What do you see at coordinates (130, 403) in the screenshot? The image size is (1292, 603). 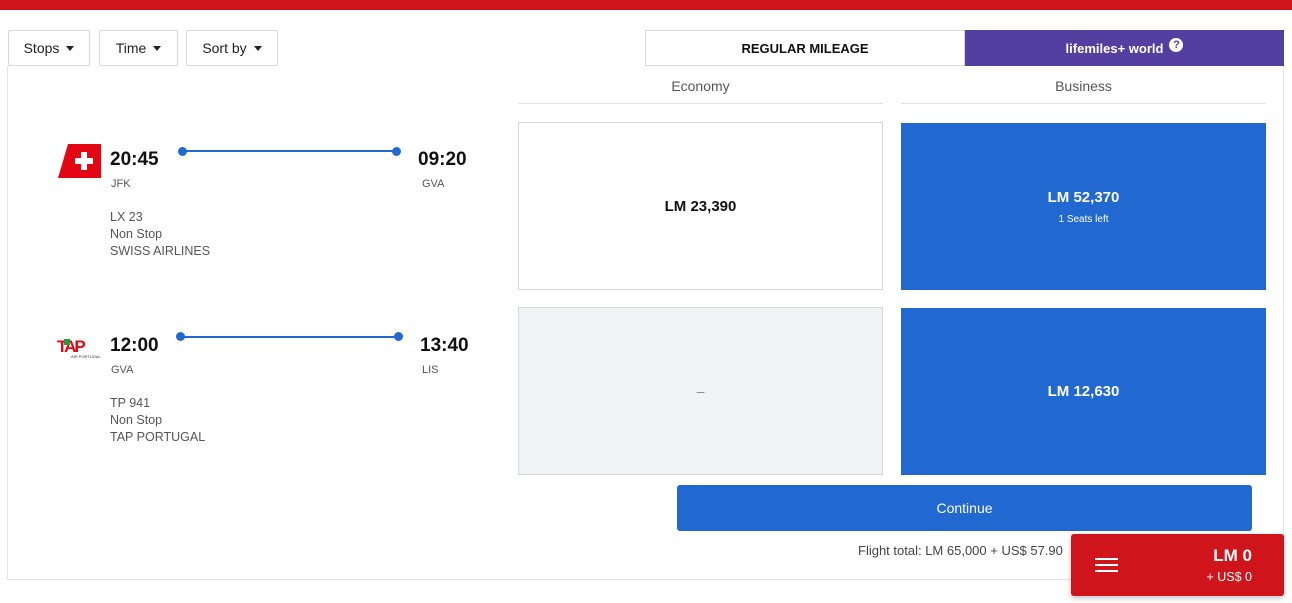 I see `flight-number: TP 941` at bounding box center [130, 403].